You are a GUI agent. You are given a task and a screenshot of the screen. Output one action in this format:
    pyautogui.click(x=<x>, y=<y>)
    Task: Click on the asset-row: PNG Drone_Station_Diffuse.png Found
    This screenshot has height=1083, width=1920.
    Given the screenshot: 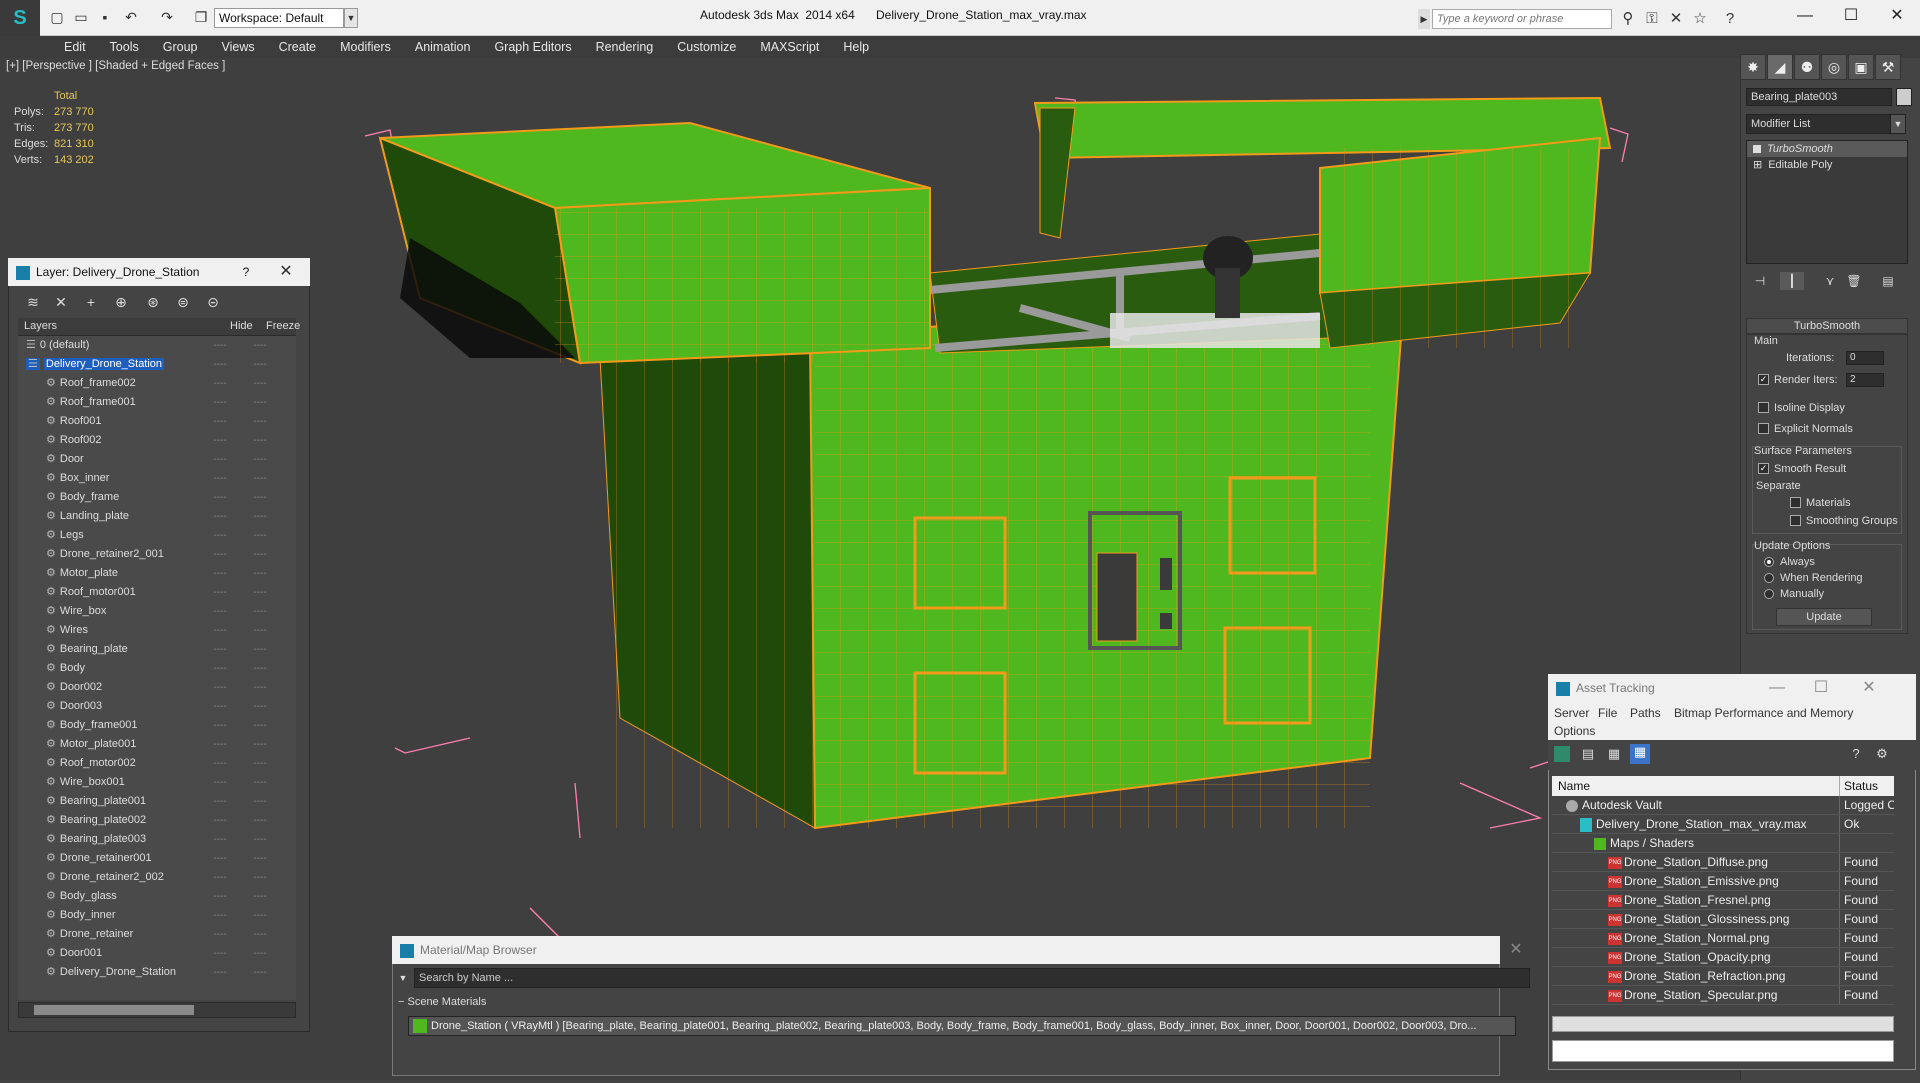 What is the action you would take?
    pyautogui.click(x=1723, y=862)
    